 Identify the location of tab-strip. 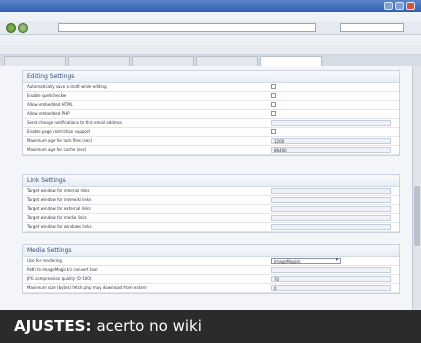
(210, 60).